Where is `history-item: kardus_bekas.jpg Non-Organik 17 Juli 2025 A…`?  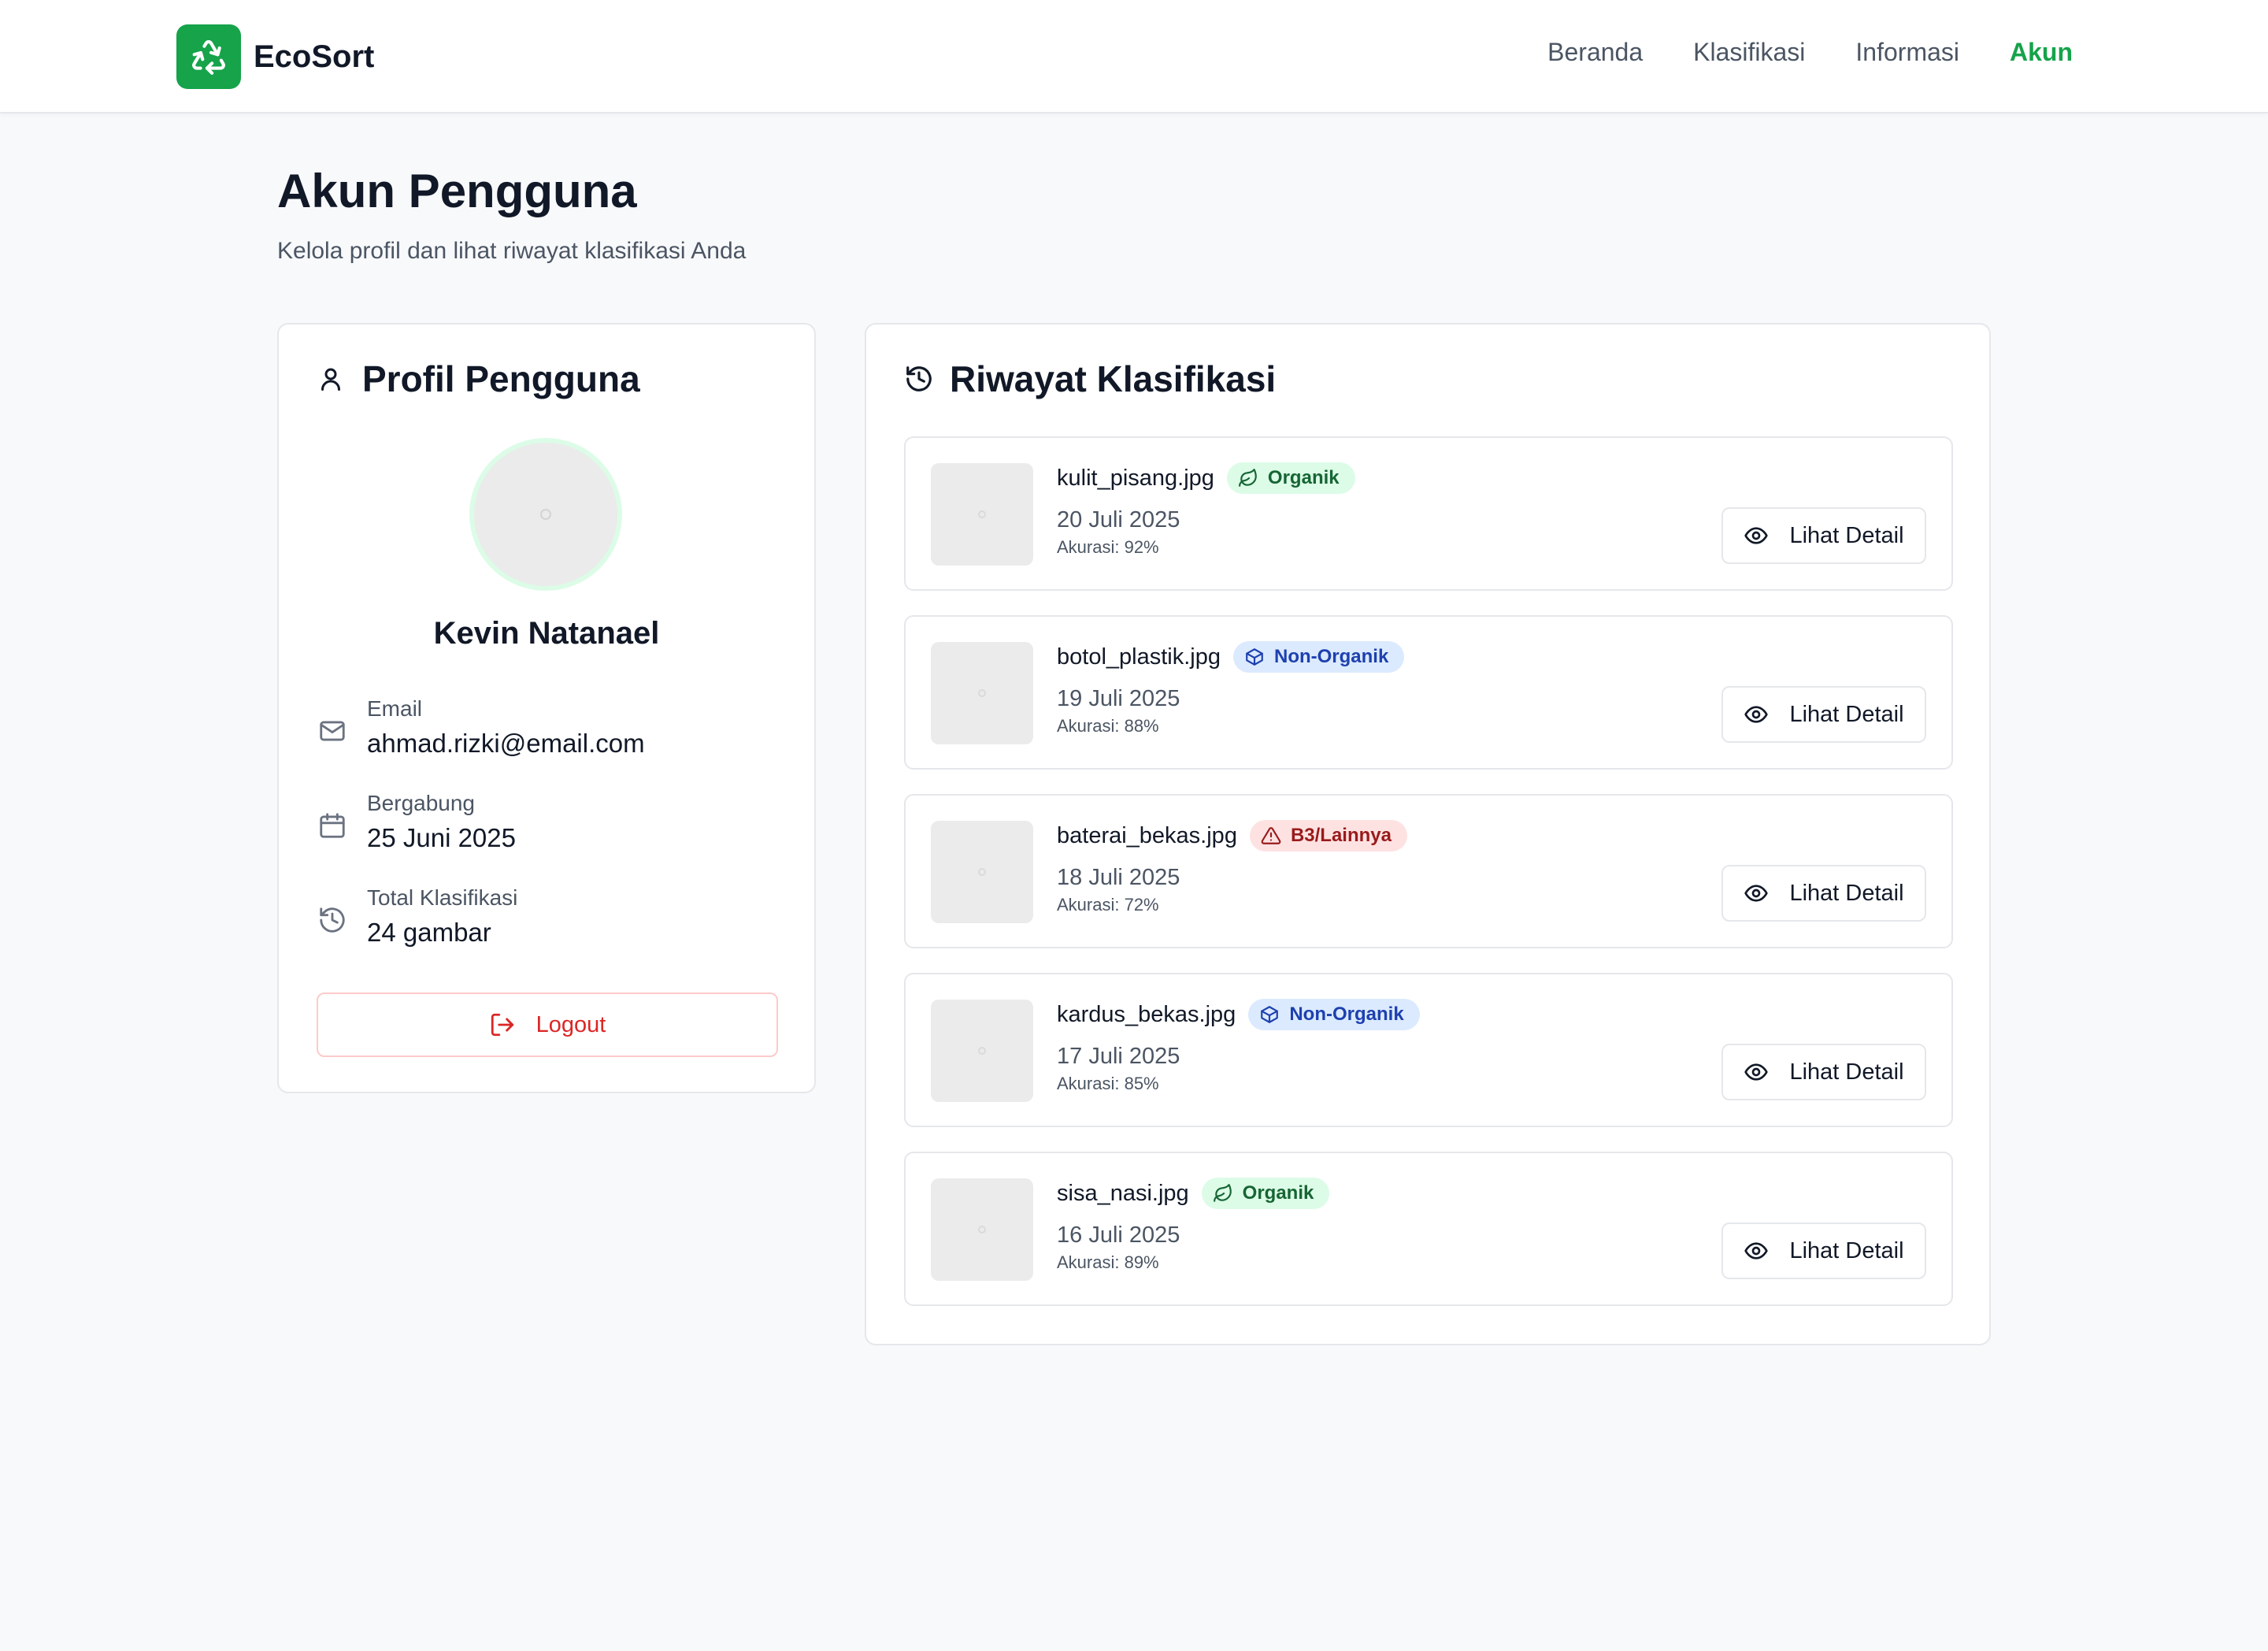
history-item: kardus_bekas.jpg Non-Organik 17 Juli 2025 A… is located at coordinates (1428, 1050).